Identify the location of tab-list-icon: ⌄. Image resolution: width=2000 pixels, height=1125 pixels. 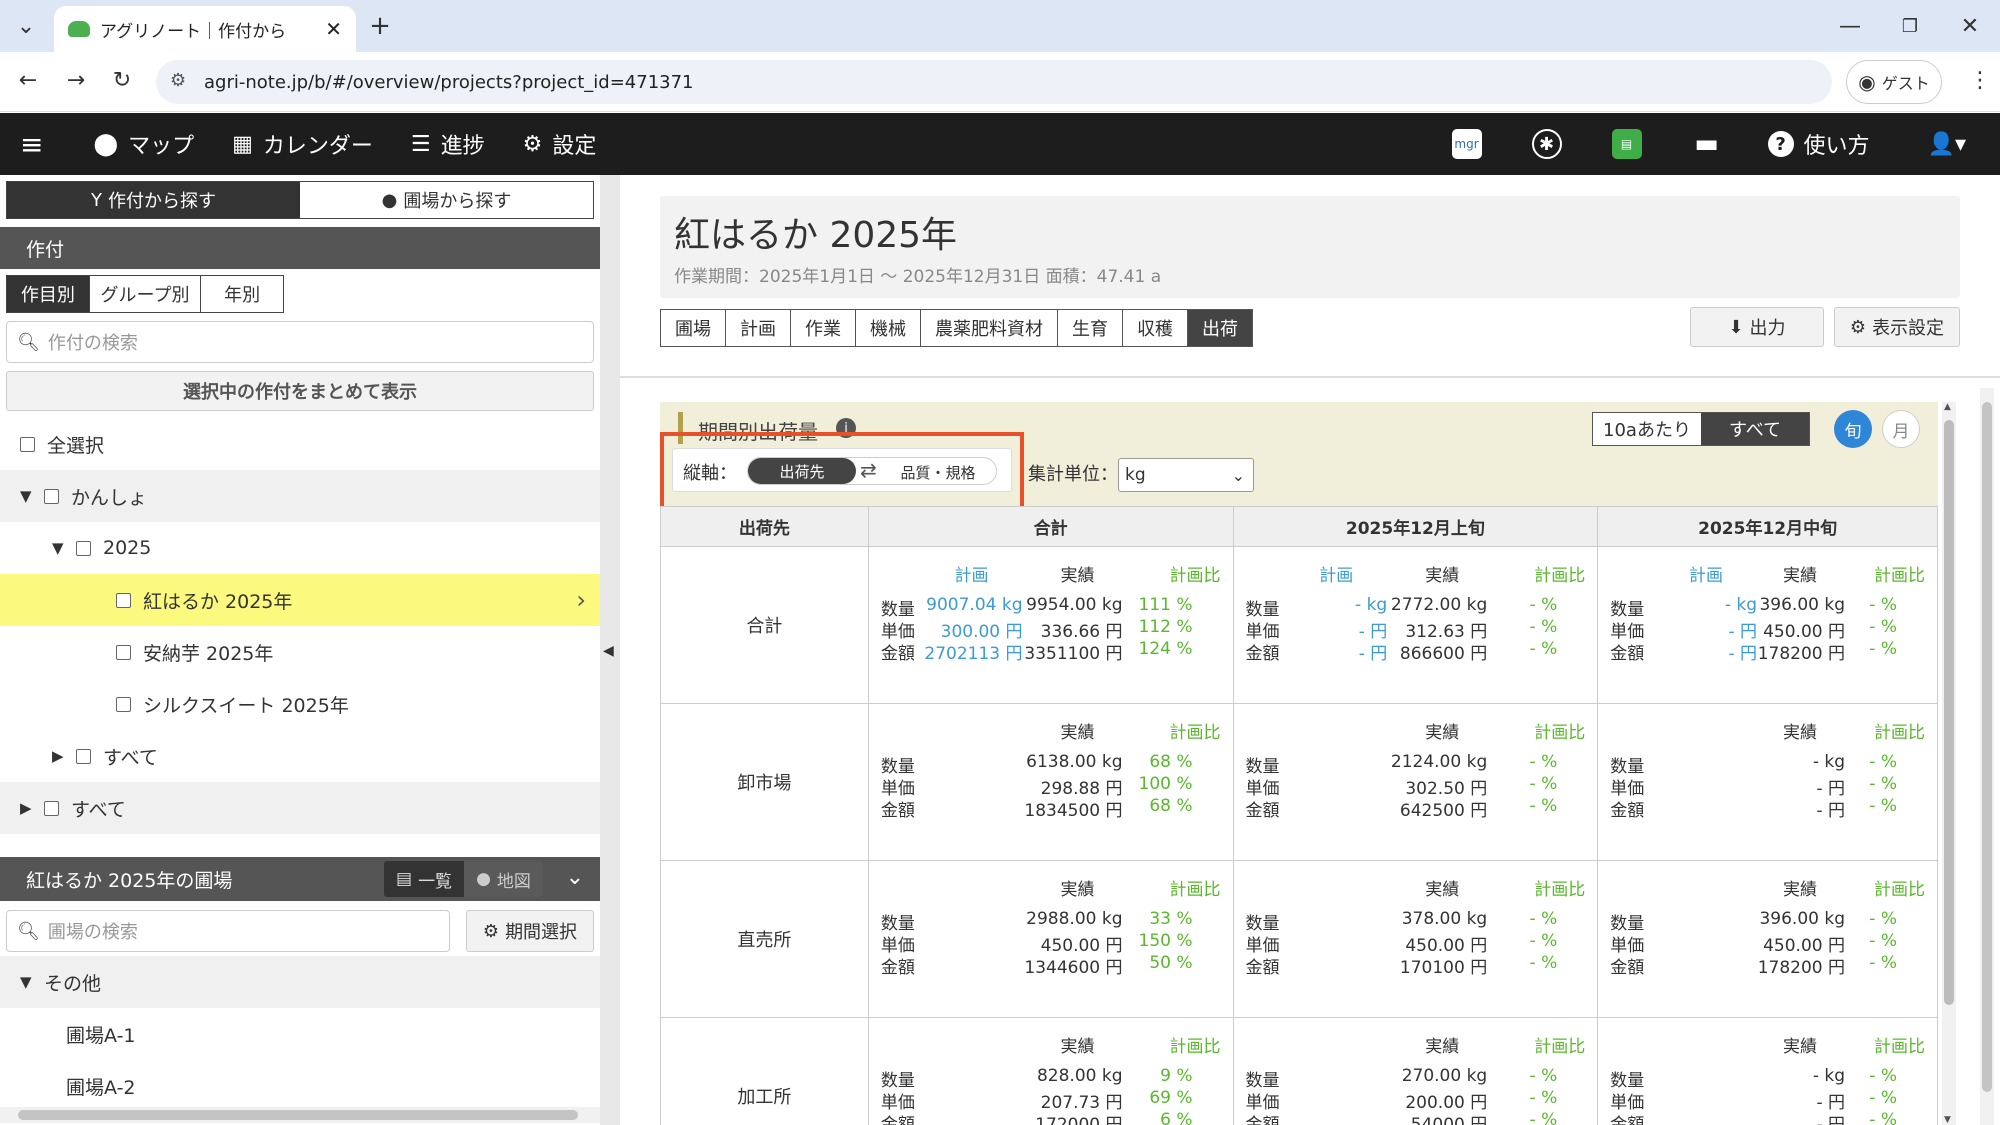
(26, 26).